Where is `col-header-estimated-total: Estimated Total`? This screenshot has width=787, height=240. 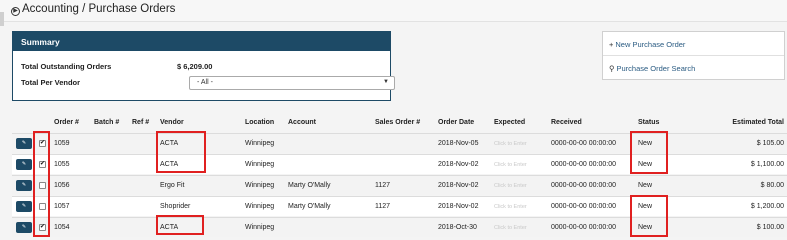
col-header-estimated-total: Estimated Total is located at coordinates (742, 122).